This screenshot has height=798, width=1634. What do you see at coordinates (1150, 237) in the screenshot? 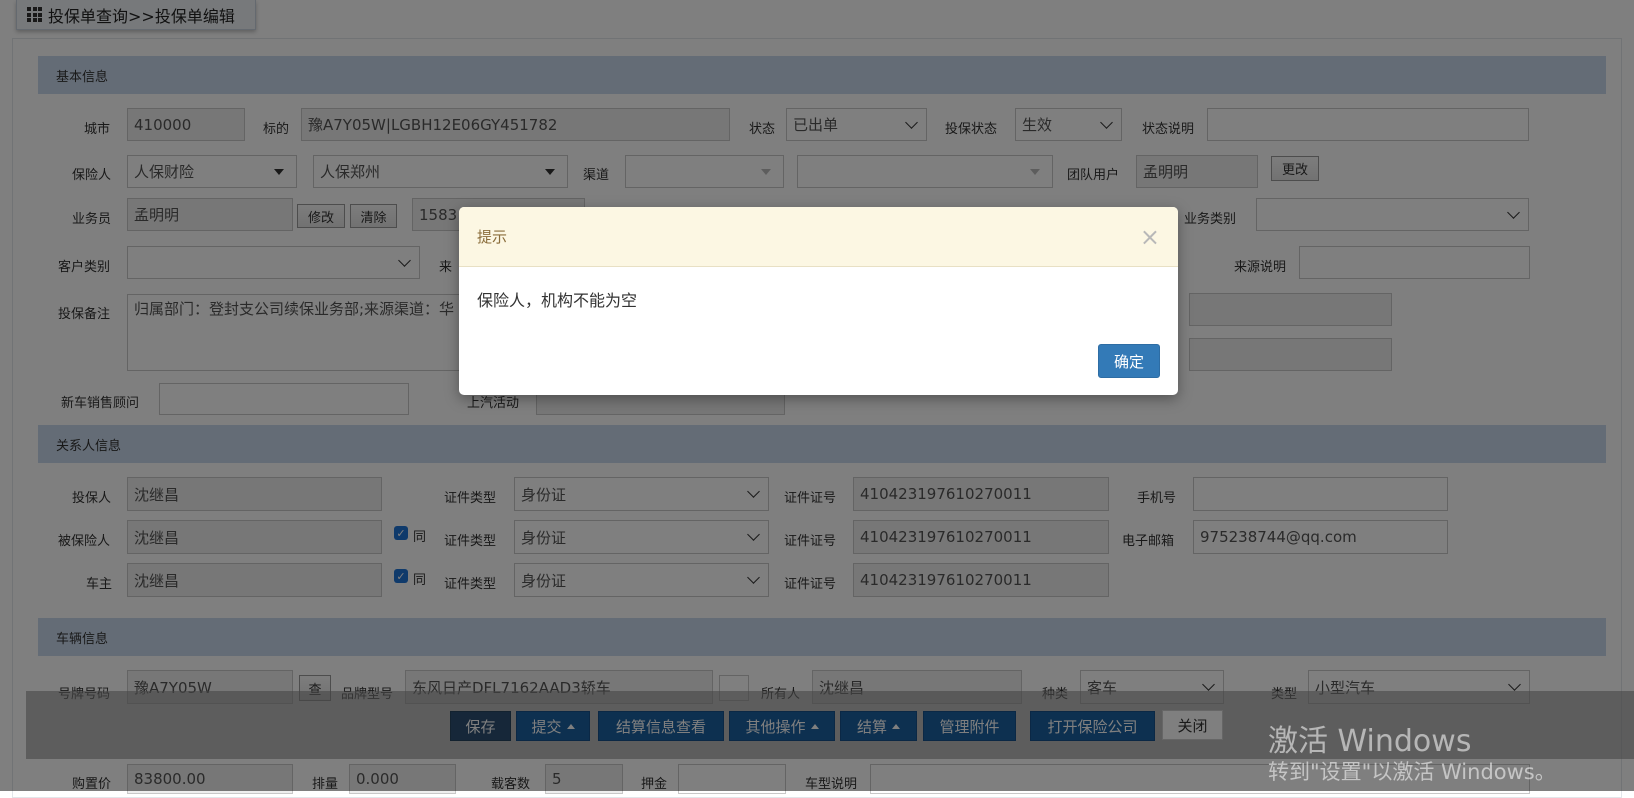
I see `close-icon: ×` at bounding box center [1150, 237].